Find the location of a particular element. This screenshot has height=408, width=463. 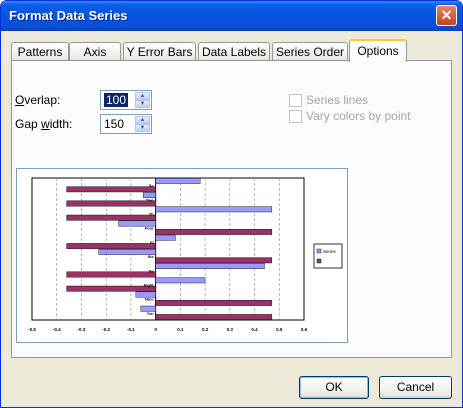

x-tick-label: -0.3 is located at coordinates (82, 329).